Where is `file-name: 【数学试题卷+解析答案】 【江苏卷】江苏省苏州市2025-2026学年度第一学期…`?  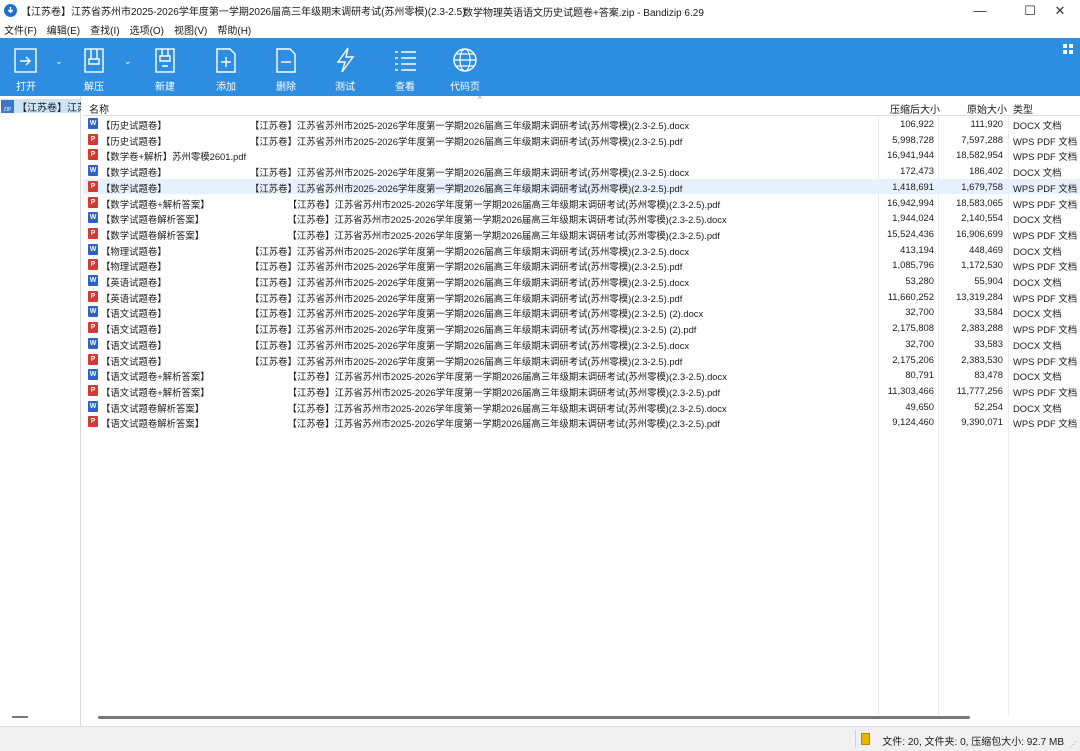 file-name: 【数学试题卷+解析答案】 【江苏卷】江苏省苏州市2025-2026学年度第一学期… is located at coordinates (411, 204).